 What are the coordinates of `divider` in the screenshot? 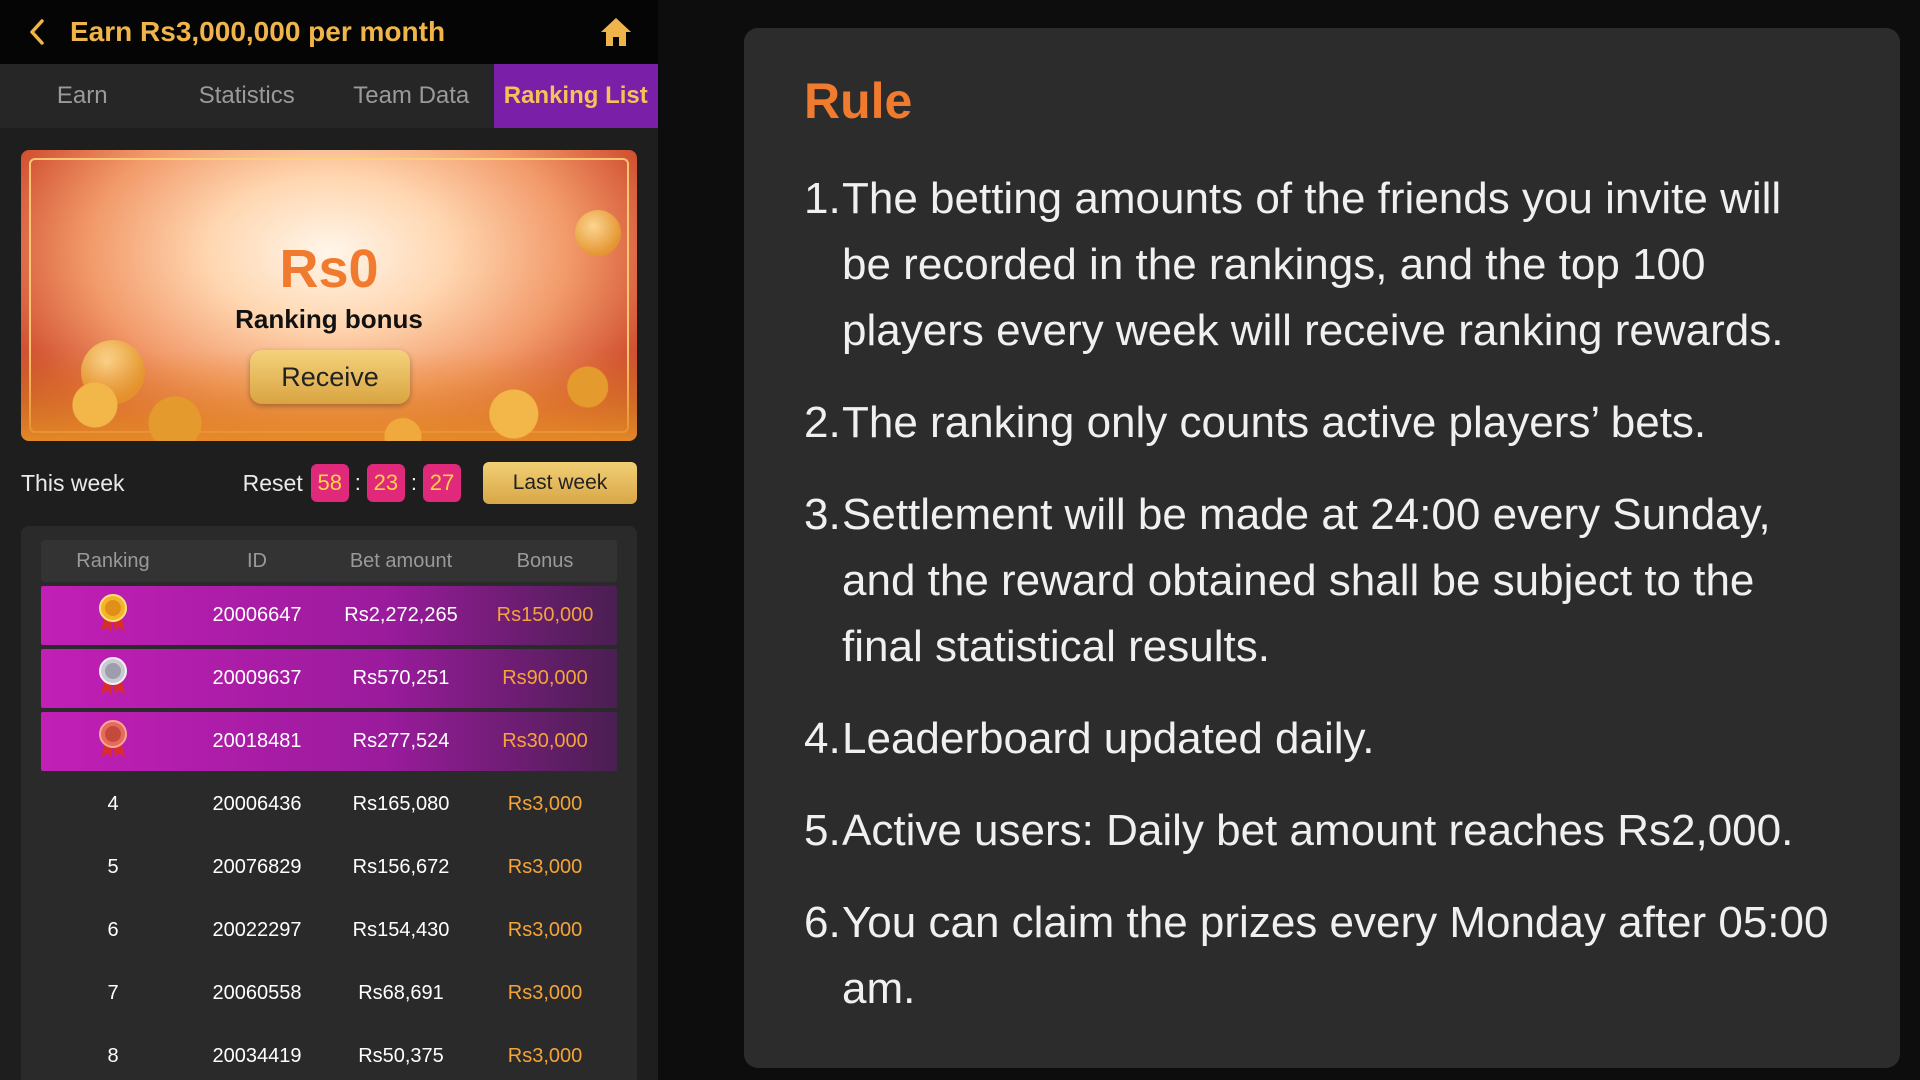 It's located at (678, 540).